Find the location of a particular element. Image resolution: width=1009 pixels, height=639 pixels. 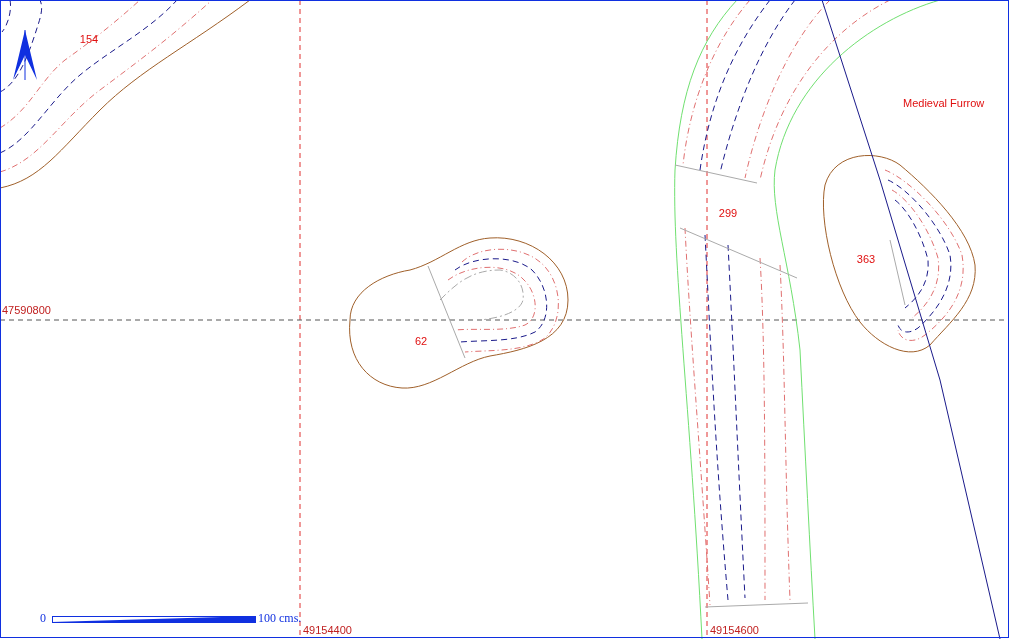

feature-label: 62 is located at coordinates (421, 341).